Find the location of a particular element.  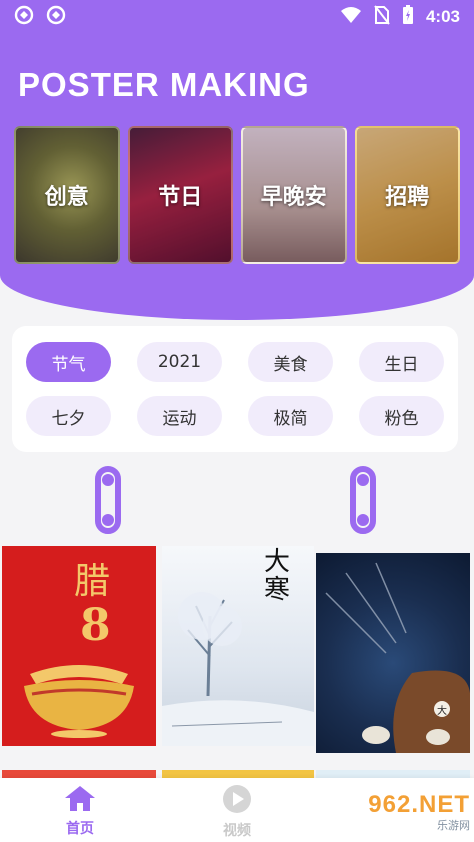

tag-food: 美食 is located at coordinates (290, 362).